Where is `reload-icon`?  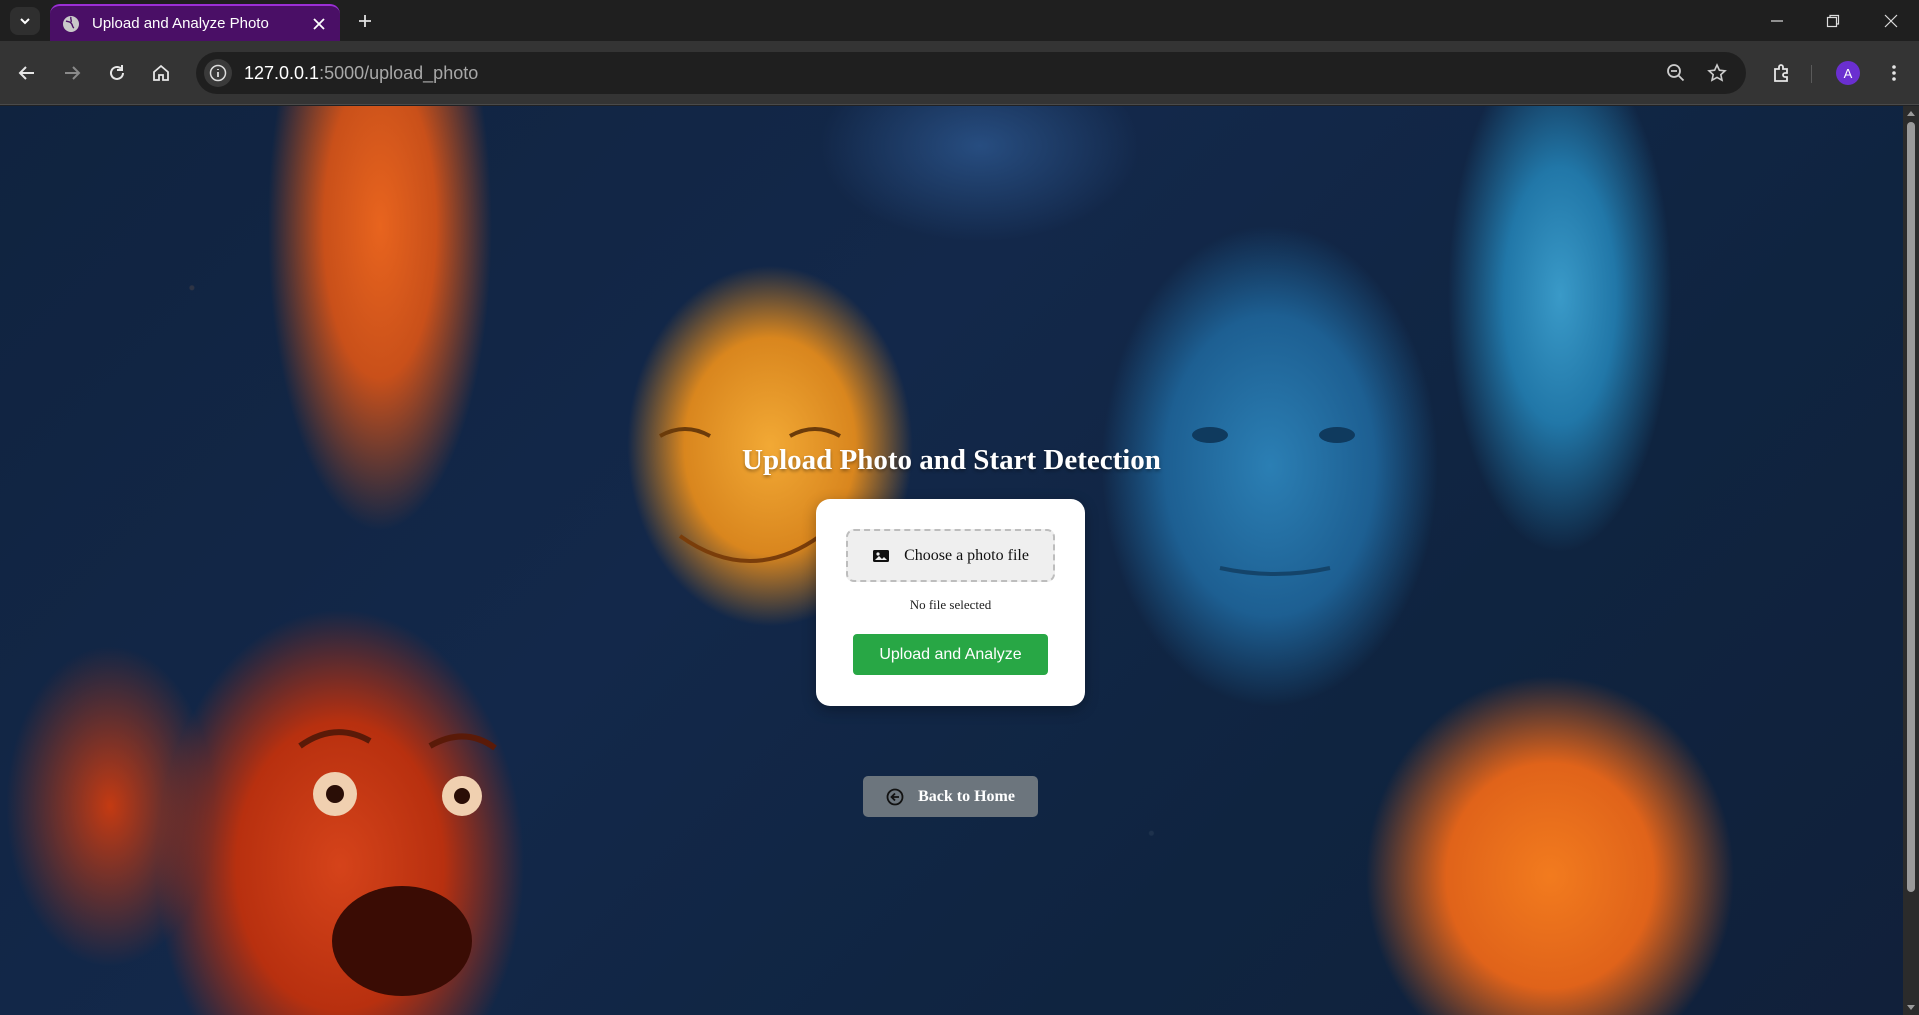 reload-icon is located at coordinates (117, 72).